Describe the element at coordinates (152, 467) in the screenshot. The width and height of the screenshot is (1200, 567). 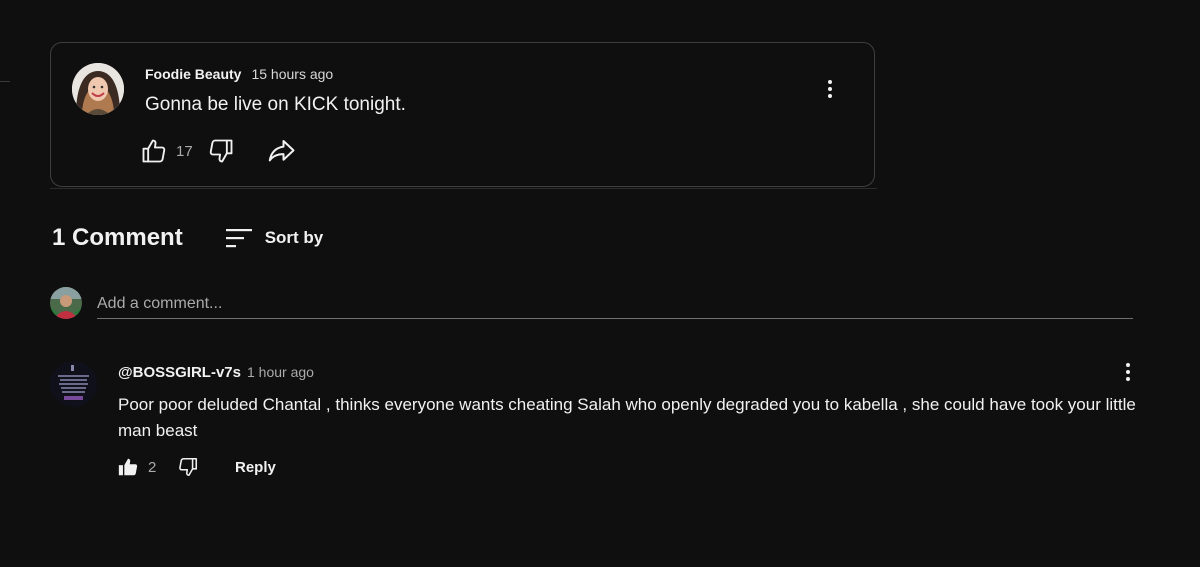
I see `comment-like-count: 2` at that location.